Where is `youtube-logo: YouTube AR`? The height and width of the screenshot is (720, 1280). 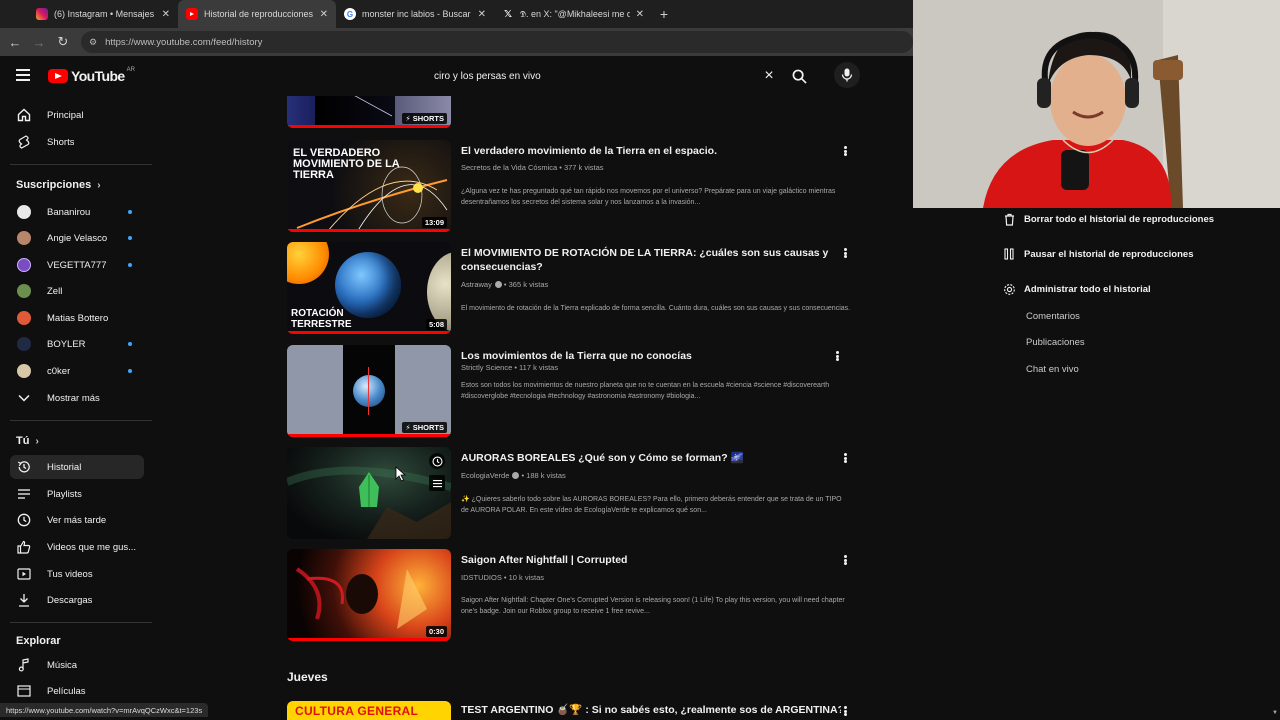
youtube-logo: YouTube AR is located at coordinates (91, 75).